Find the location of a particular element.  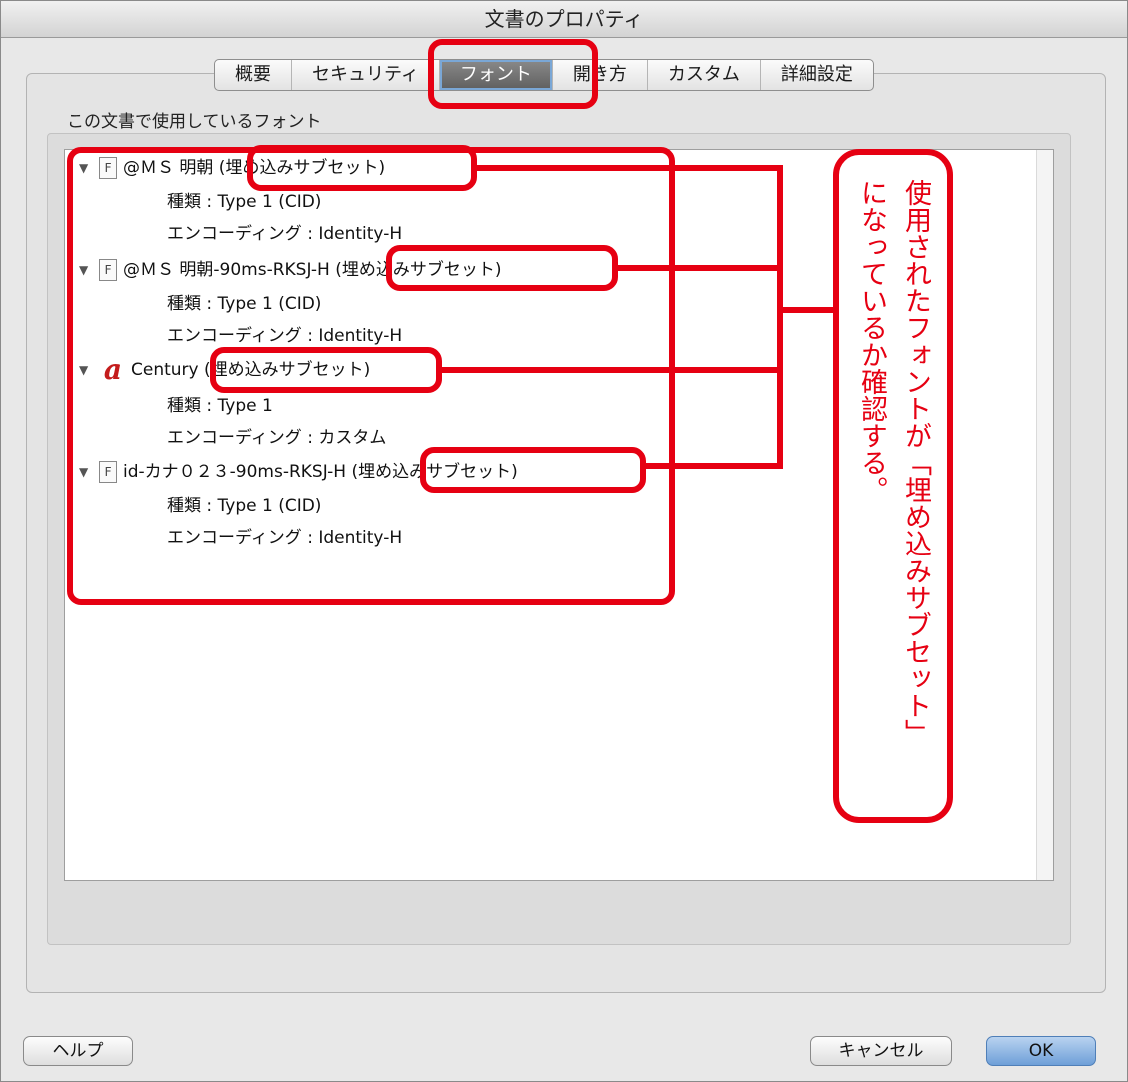

cancel-button: キャンセル is located at coordinates (881, 1051).